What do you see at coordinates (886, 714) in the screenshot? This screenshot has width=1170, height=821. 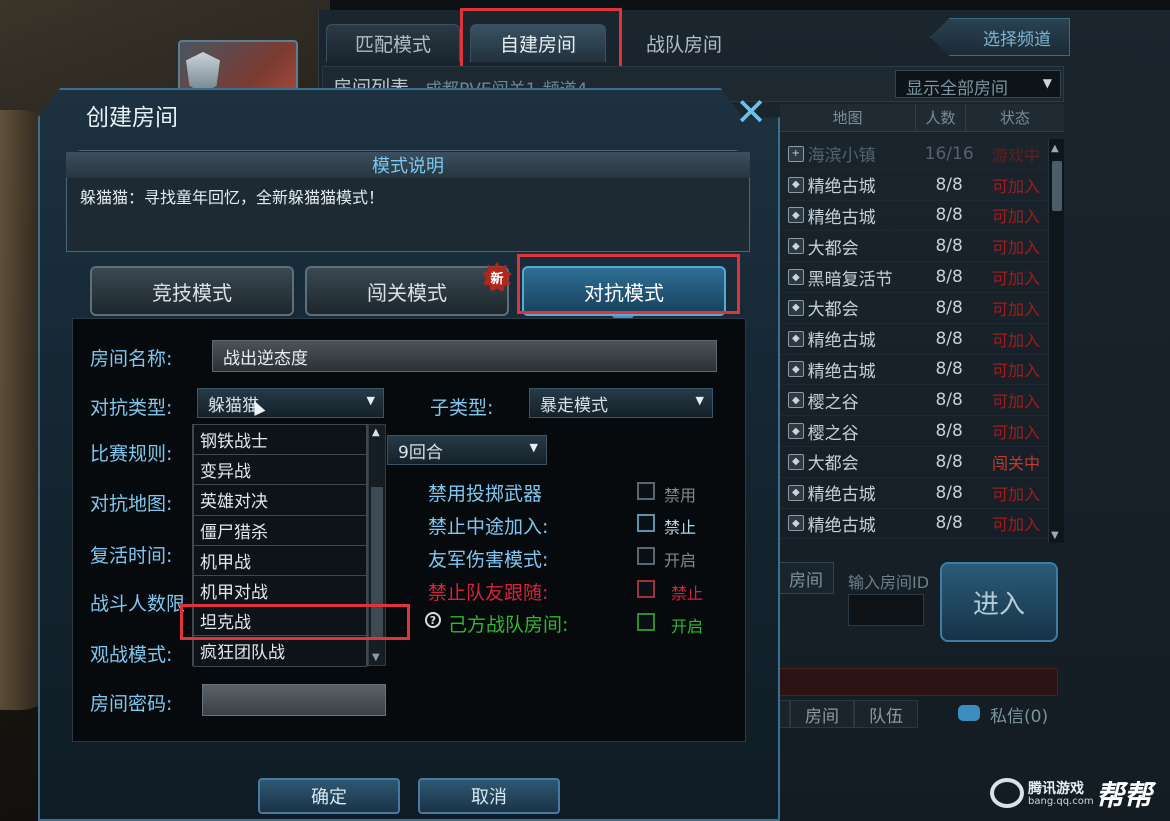 I see `chat-tab-team: 队伍` at bounding box center [886, 714].